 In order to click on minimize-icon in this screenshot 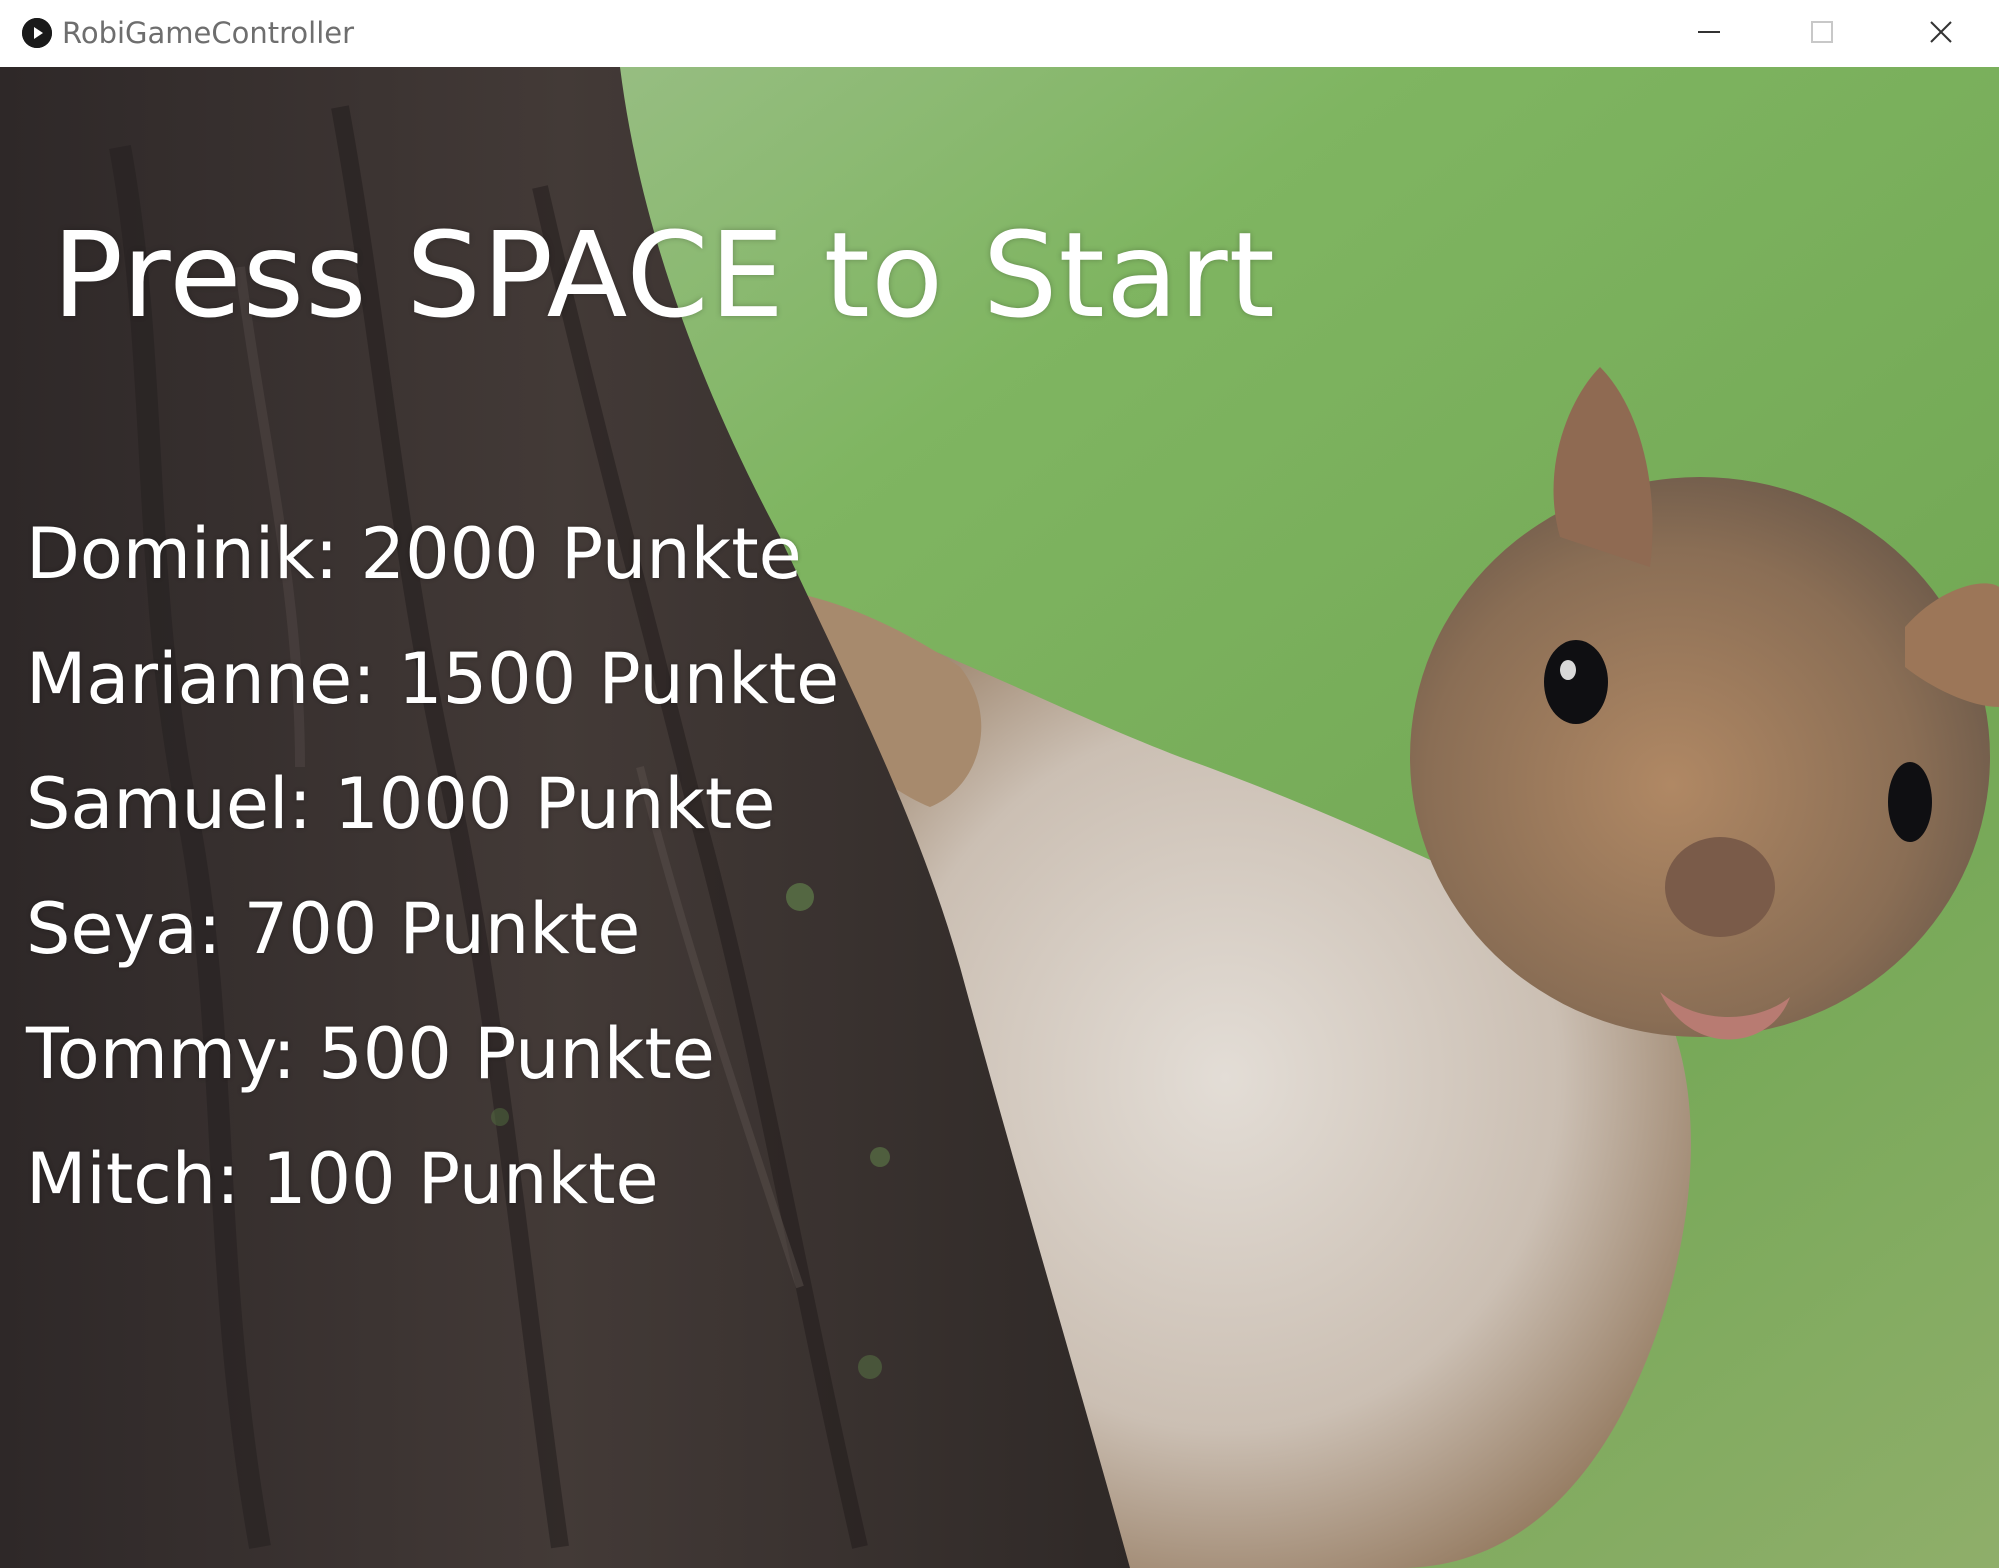, I will do `click(1709, 32)`.